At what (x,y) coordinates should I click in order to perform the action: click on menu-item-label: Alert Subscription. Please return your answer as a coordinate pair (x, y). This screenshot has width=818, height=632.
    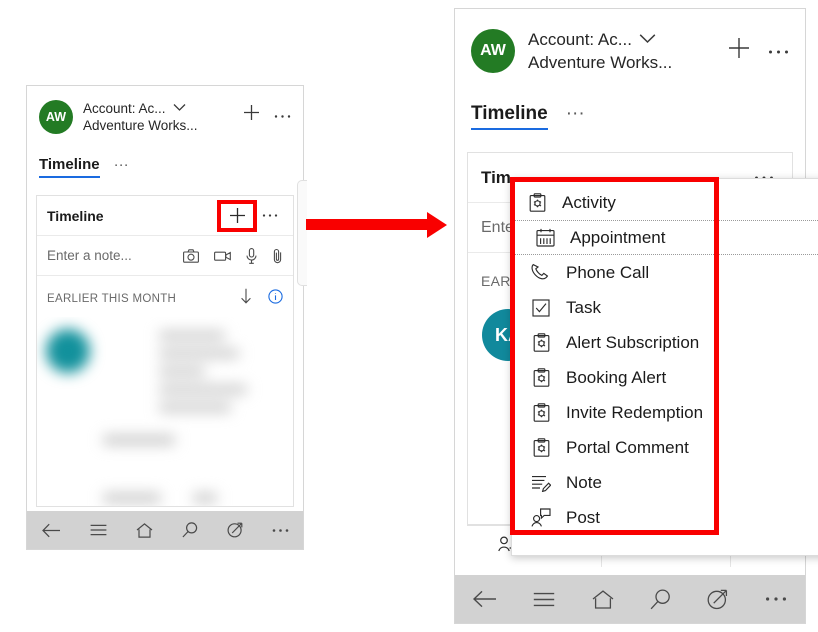
    Looking at the image, I should click on (633, 342).